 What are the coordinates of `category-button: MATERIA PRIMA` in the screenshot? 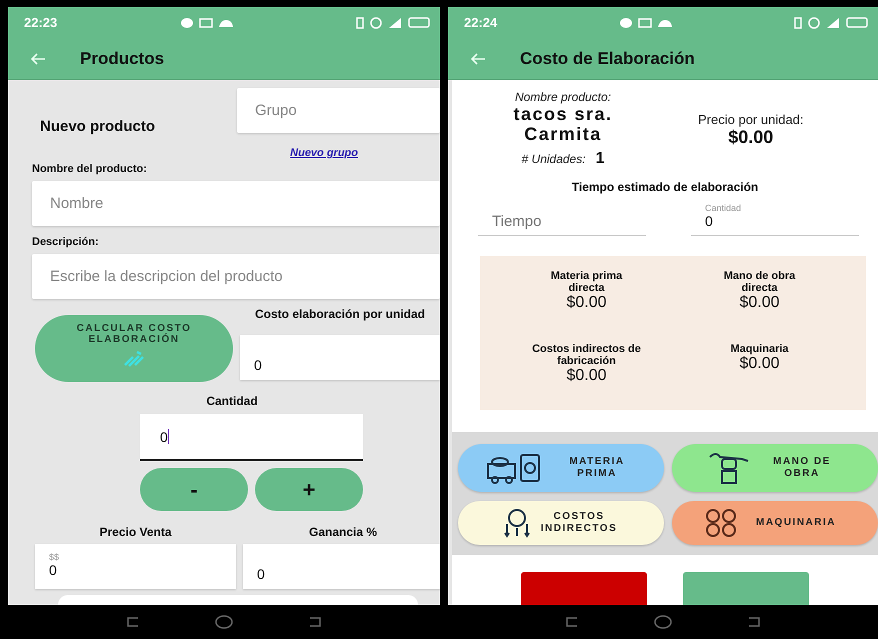 It's located at (561, 468).